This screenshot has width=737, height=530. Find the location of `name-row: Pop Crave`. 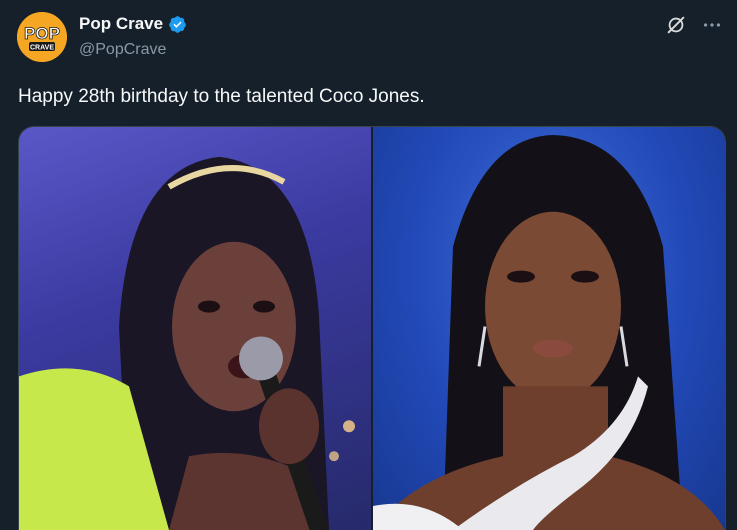

name-row: Pop Crave is located at coordinates (133, 24).